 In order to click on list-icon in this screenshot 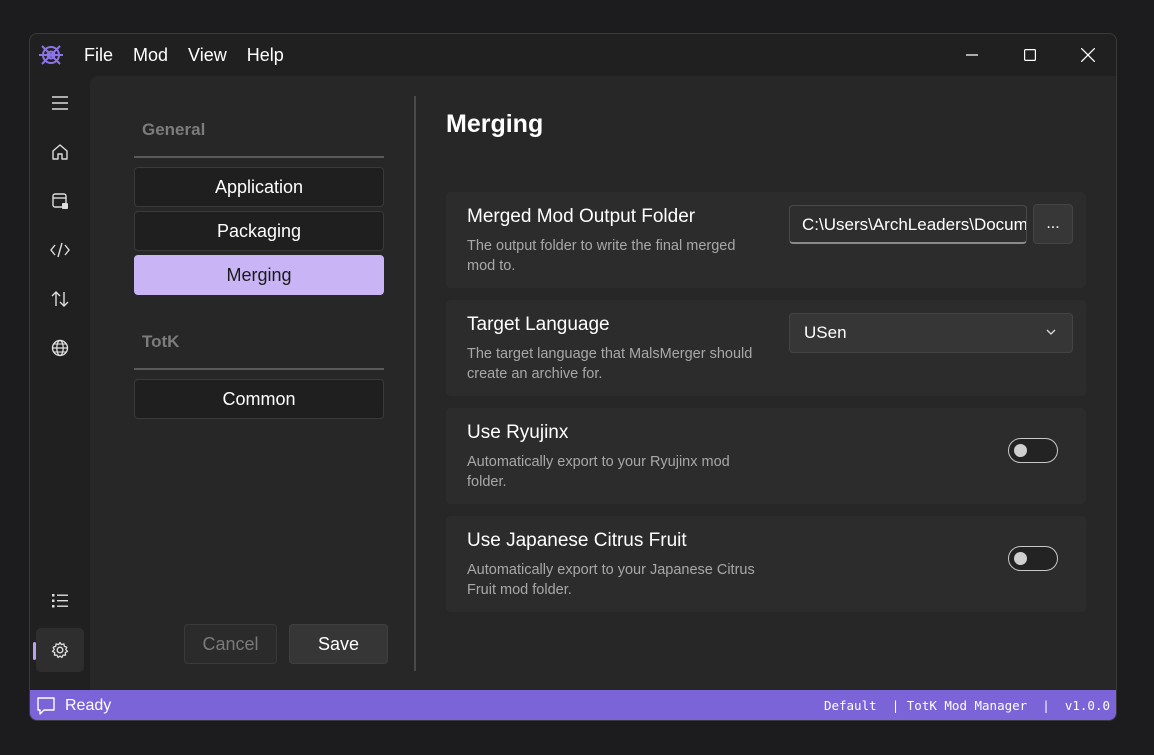, I will do `click(60, 601)`.